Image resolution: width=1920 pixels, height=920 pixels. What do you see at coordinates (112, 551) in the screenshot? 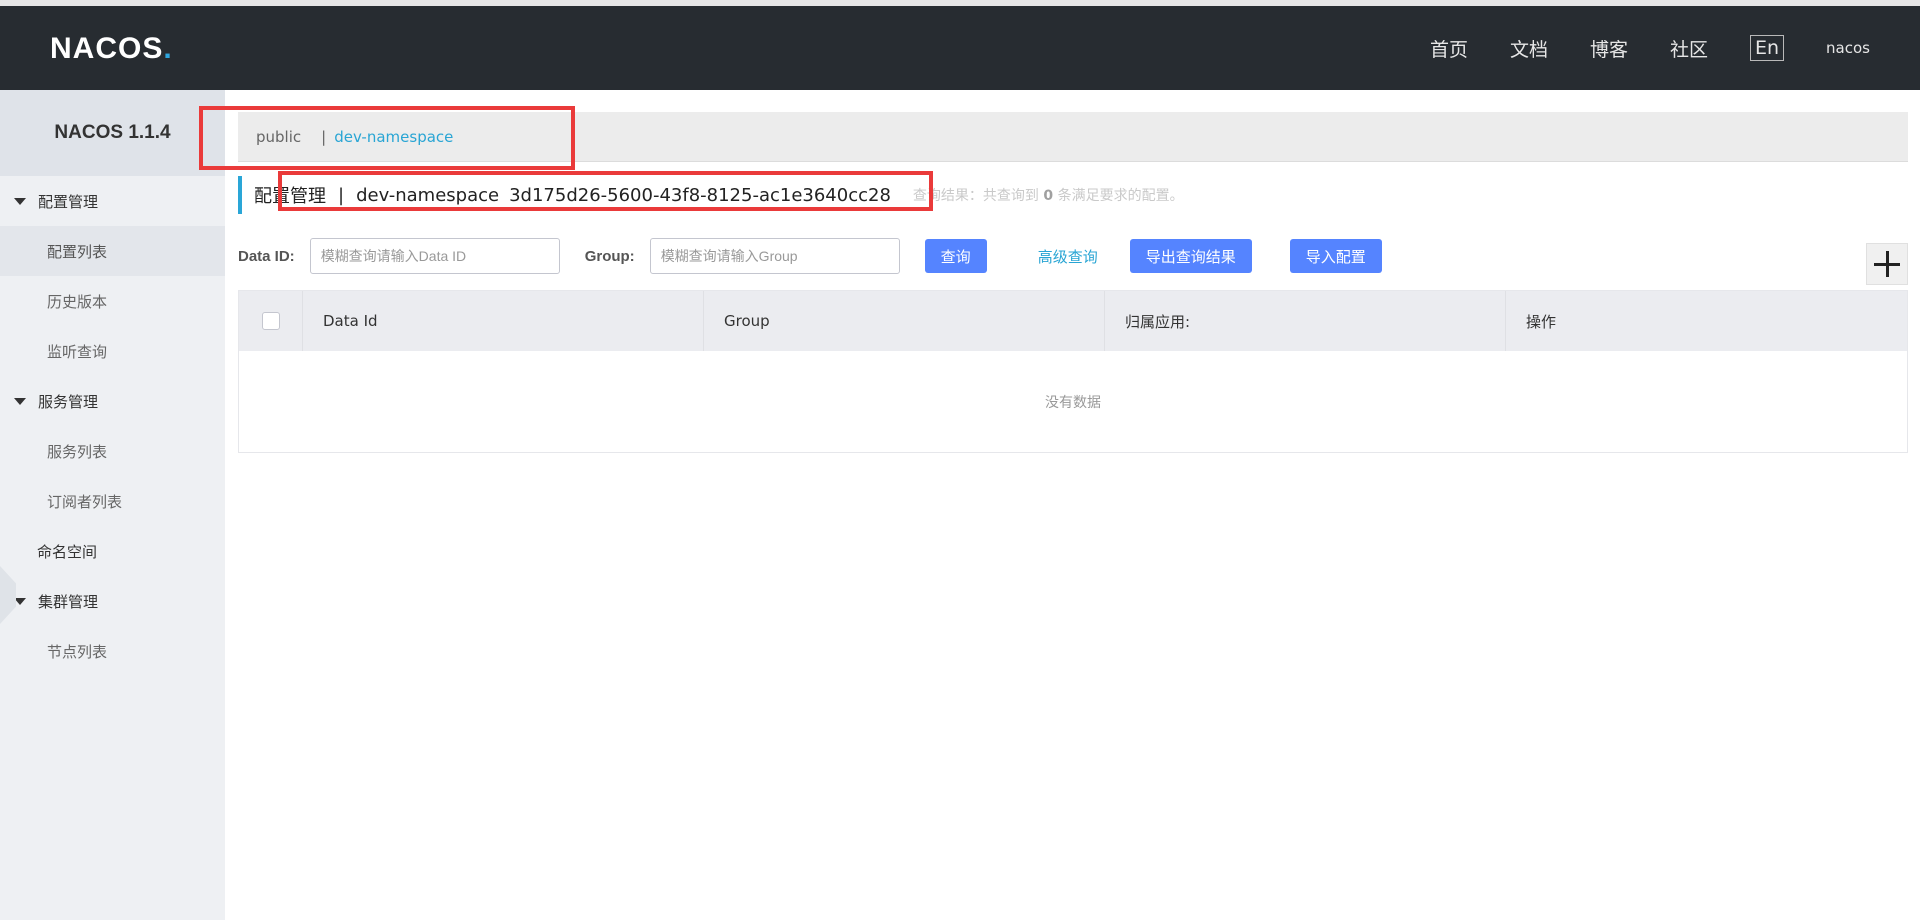
I see `sidebar-item-namespace: 命名空间` at bounding box center [112, 551].